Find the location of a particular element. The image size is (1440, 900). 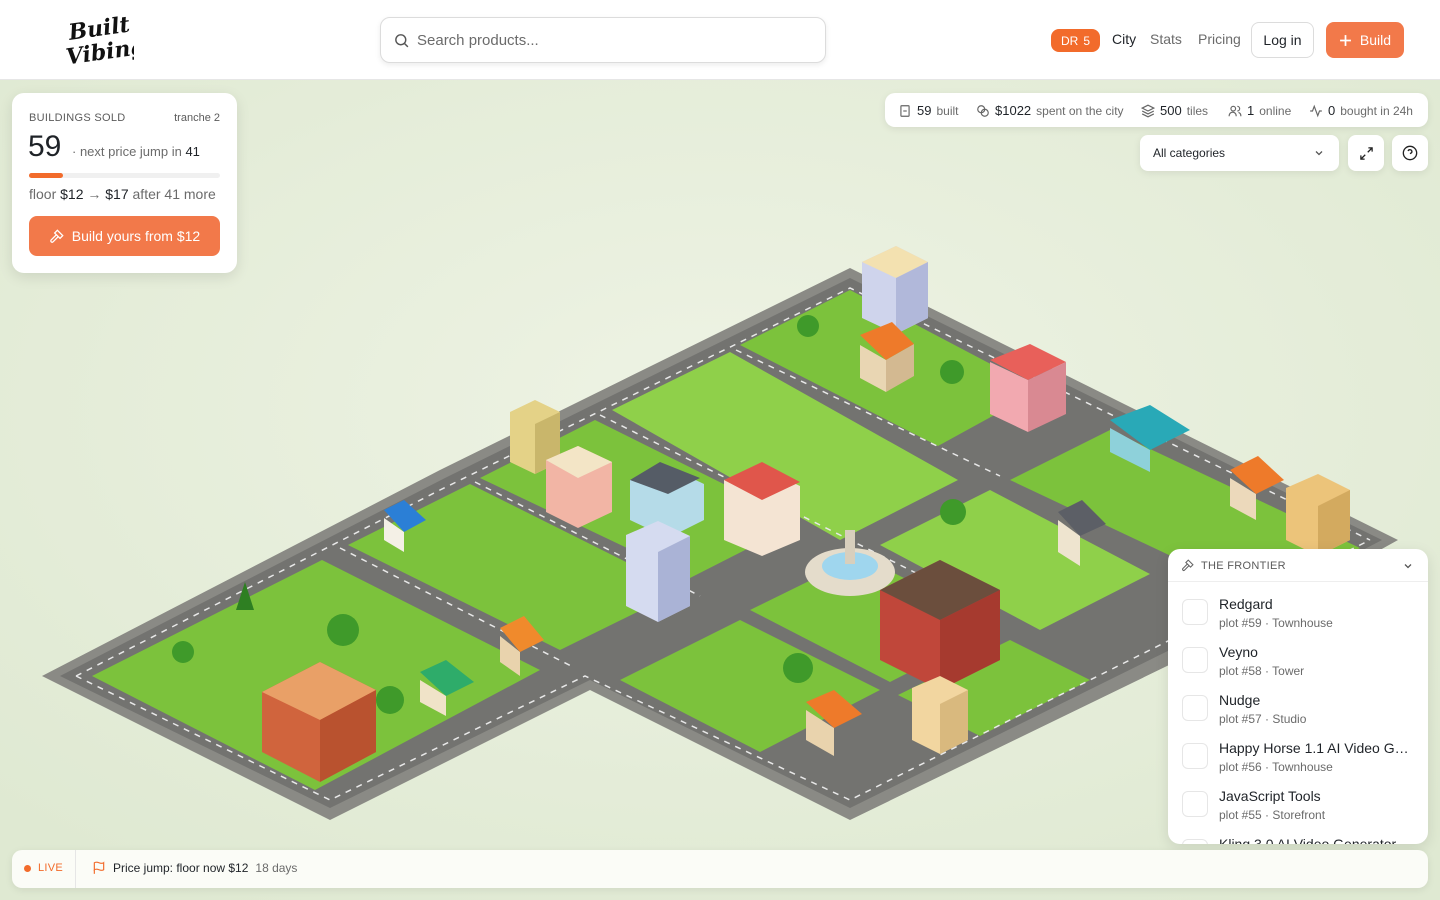

expand-icon is located at coordinates (1366, 153).